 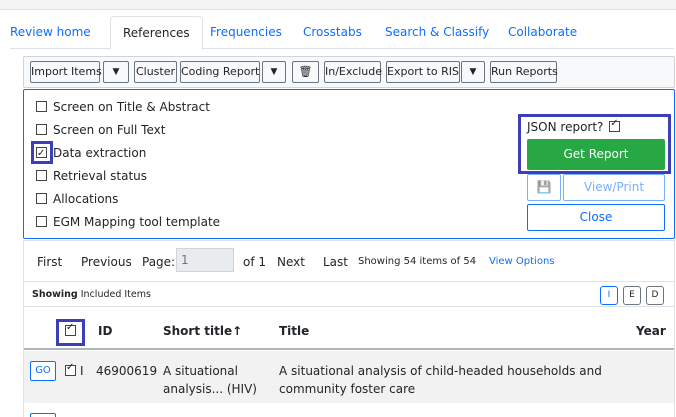 I want to click on column-id-header: ID, so click(x=105, y=331).